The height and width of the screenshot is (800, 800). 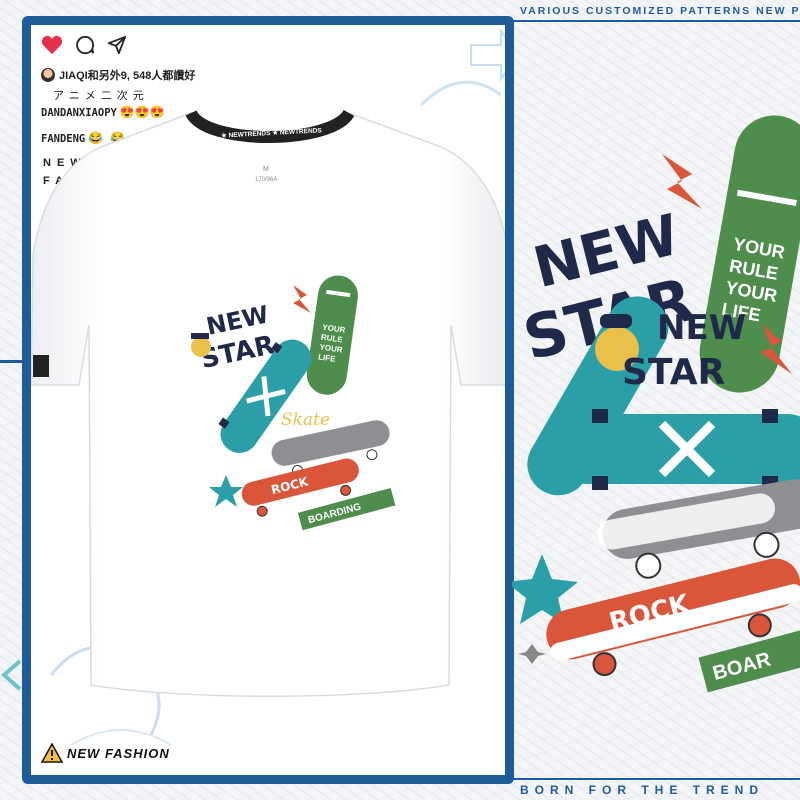 What do you see at coordinates (701, 328) in the screenshot?
I see `art-overlay-new: NEW` at bounding box center [701, 328].